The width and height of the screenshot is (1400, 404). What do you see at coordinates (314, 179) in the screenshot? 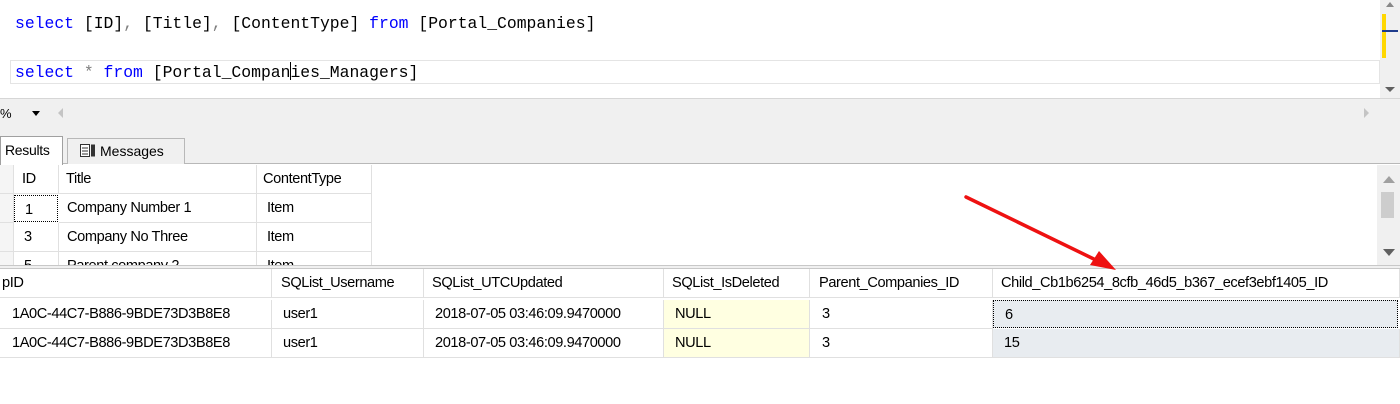
I see `column-header-contenttype: ContentType` at bounding box center [314, 179].